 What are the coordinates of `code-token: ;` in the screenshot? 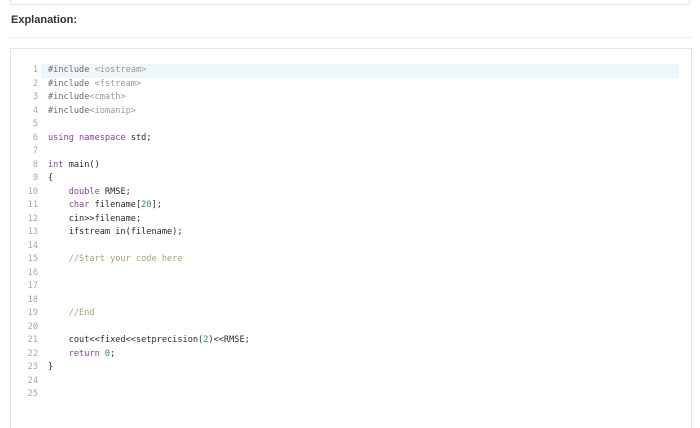 It's located at (113, 353).